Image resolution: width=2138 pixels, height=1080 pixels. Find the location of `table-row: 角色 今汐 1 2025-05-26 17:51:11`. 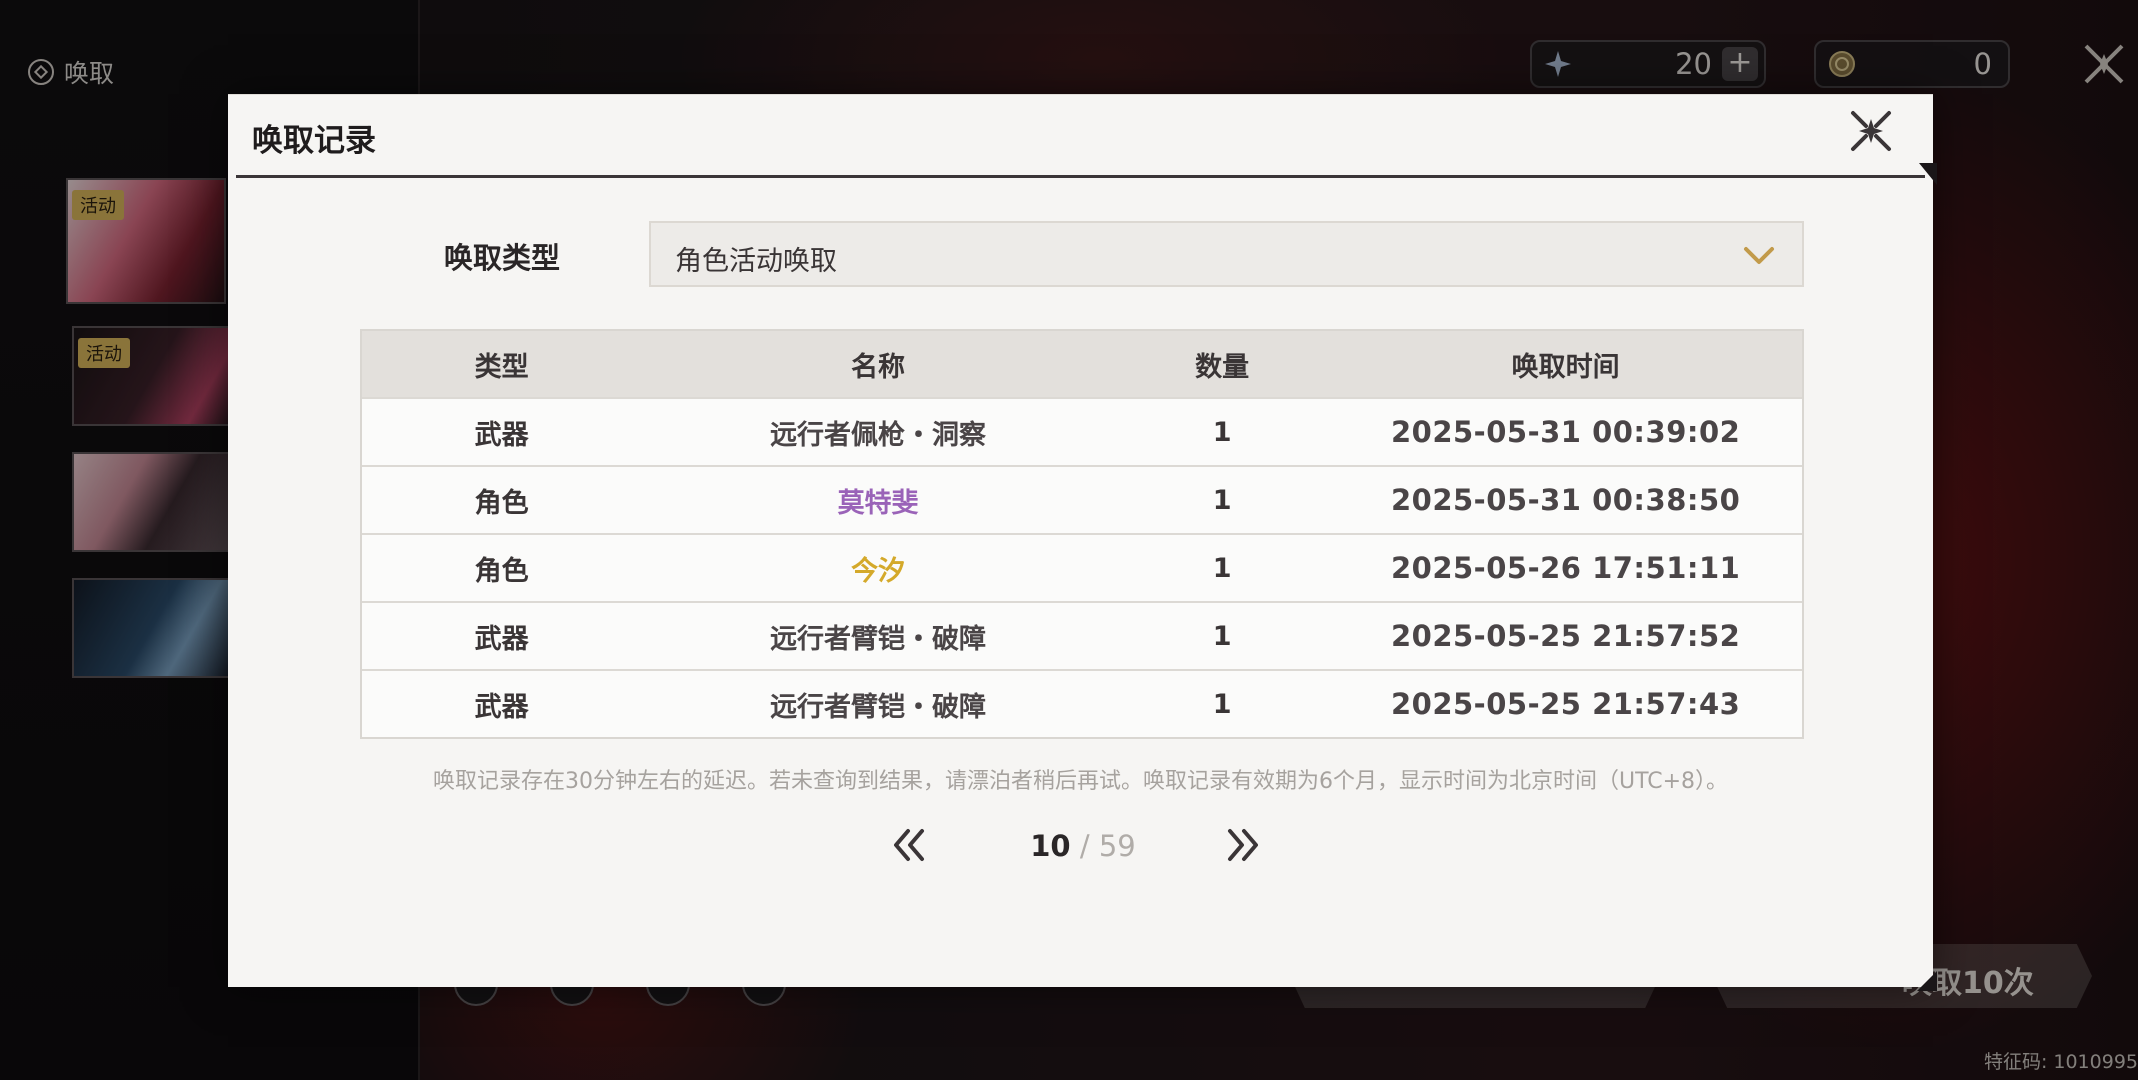

table-row: 角色 今汐 1 2025-05-26 17:51:11 is located at coordinates (1082, 567).